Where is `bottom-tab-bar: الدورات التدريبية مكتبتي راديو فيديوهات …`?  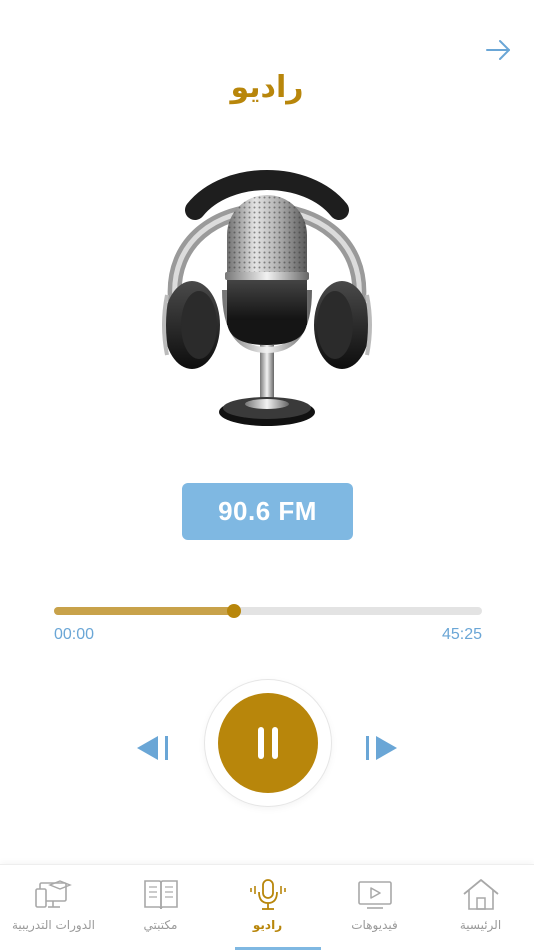 bottom-tab-bar: الدورات التدريبية مكتبتي راديو فيديوهات … is located at coordinates (267, 907).